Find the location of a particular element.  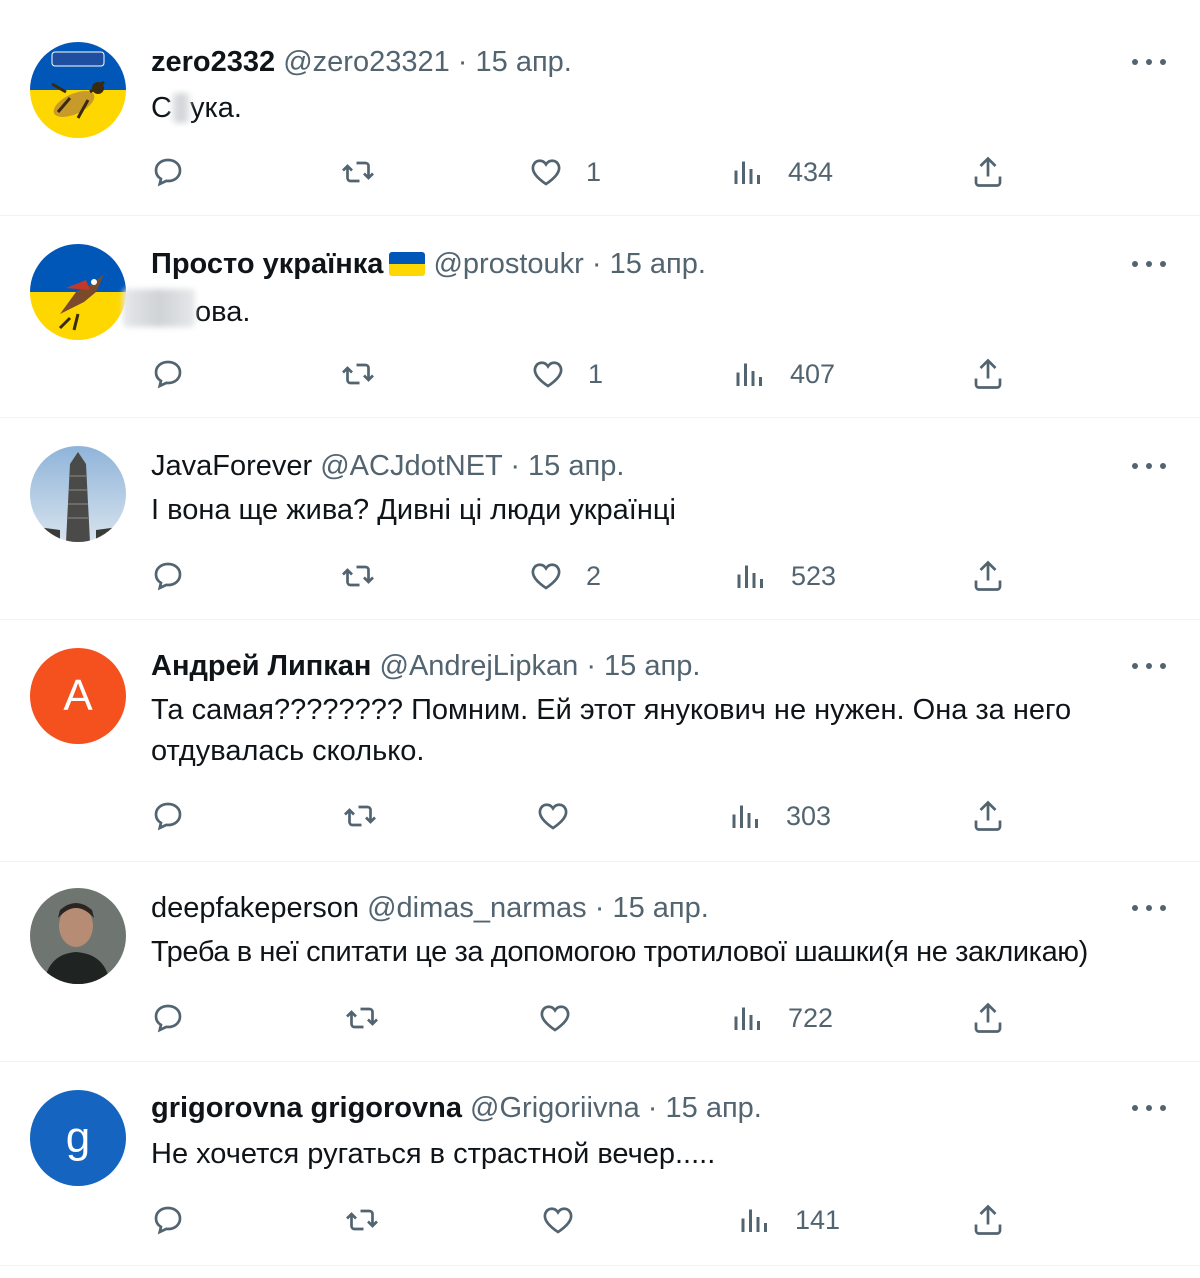

views-button: 407 is located at coordinates (783, 374).